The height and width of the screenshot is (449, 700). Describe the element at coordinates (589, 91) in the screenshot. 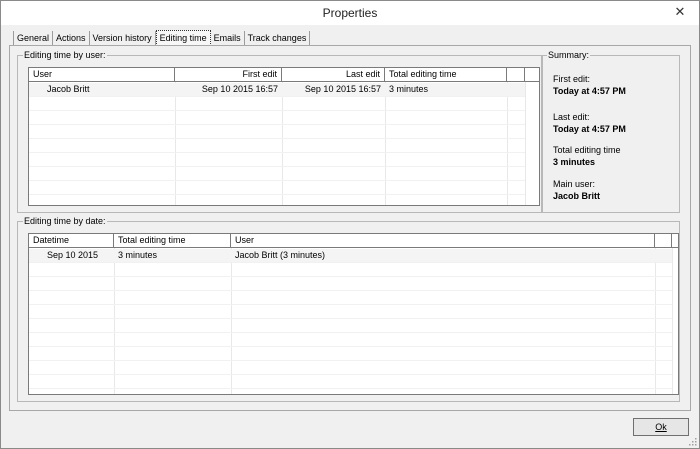

I see `summary-first-edit-value: Today at 4:57 PM` at that location.